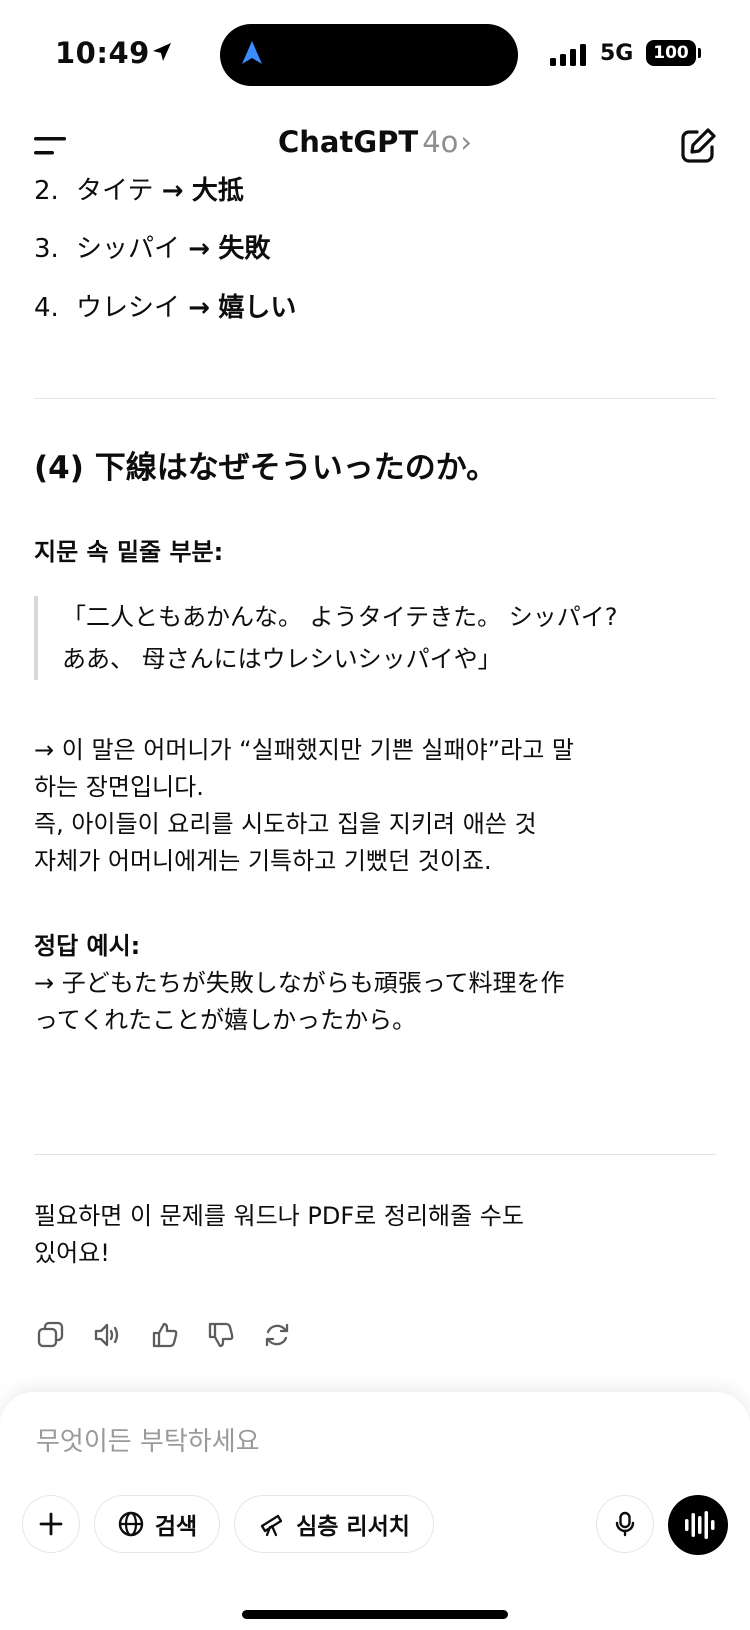 This screenshot has height=1630, width=750. I want to click on search-button: 검색, so click(157, 1524).